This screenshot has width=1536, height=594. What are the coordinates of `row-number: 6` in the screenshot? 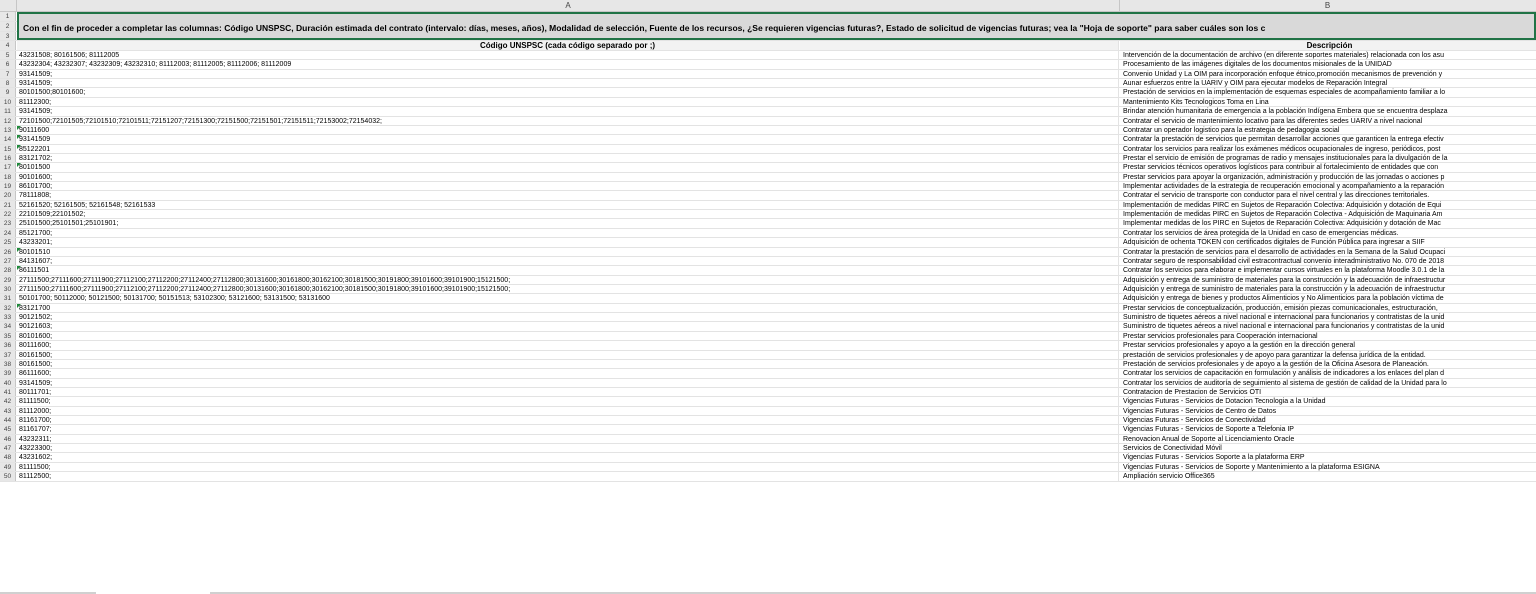 It's located at (8, 64).